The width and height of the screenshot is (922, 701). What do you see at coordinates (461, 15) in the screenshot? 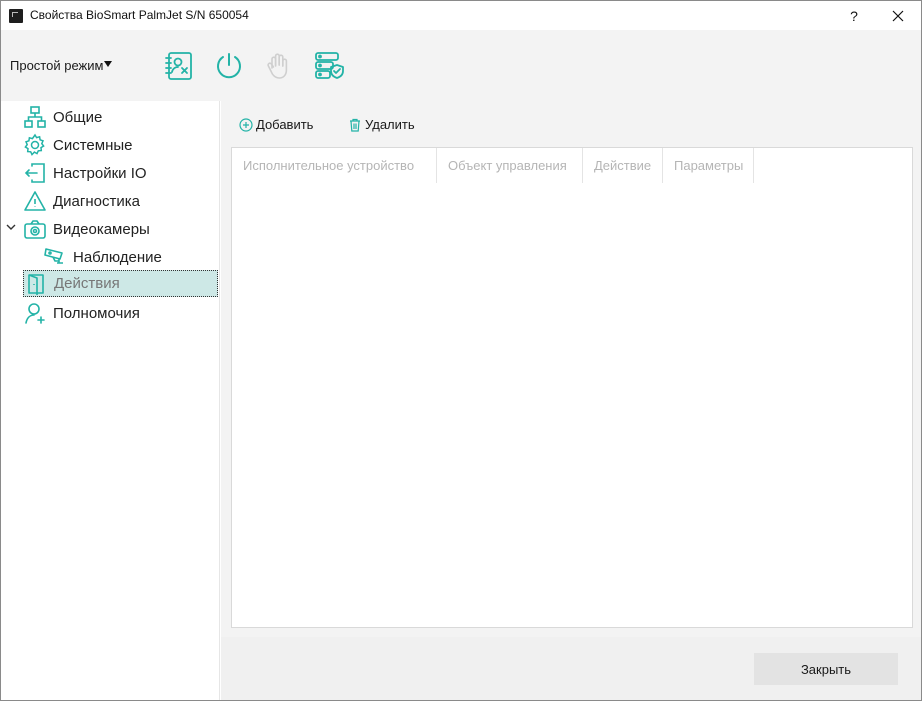
I see `title-bar: Свойства BioSmart PalmJet S/N 650054 ?` at bounding box center [461, 15].